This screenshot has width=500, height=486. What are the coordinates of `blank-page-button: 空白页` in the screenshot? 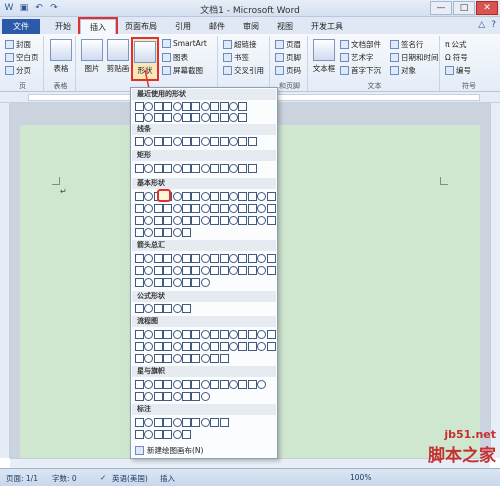 It's located at (22, 57).